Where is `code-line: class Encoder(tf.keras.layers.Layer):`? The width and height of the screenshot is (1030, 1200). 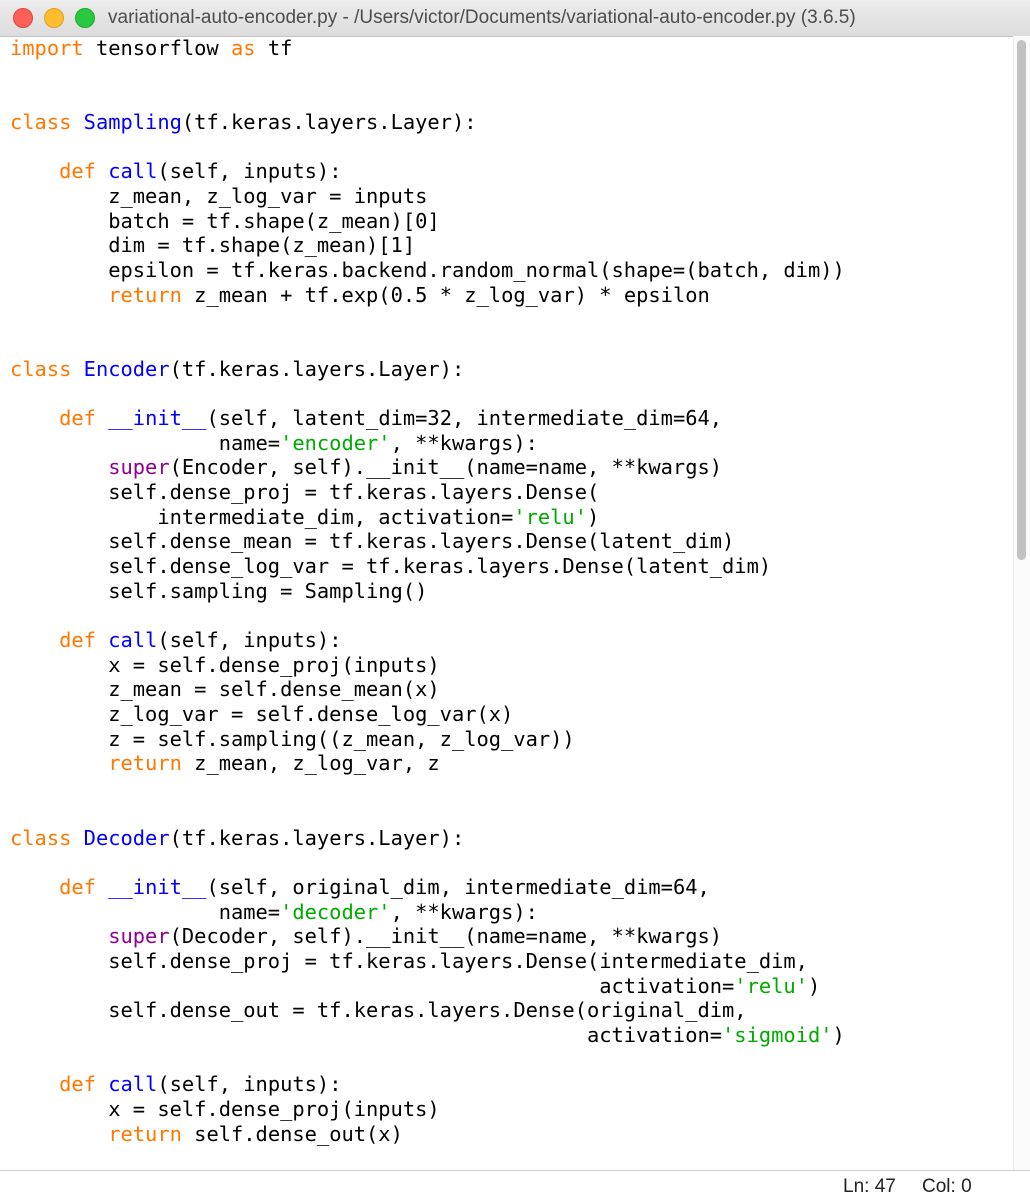
code-line: class Encoder(tf.keras.layers.Layer): is located at coordinates (427, 369).